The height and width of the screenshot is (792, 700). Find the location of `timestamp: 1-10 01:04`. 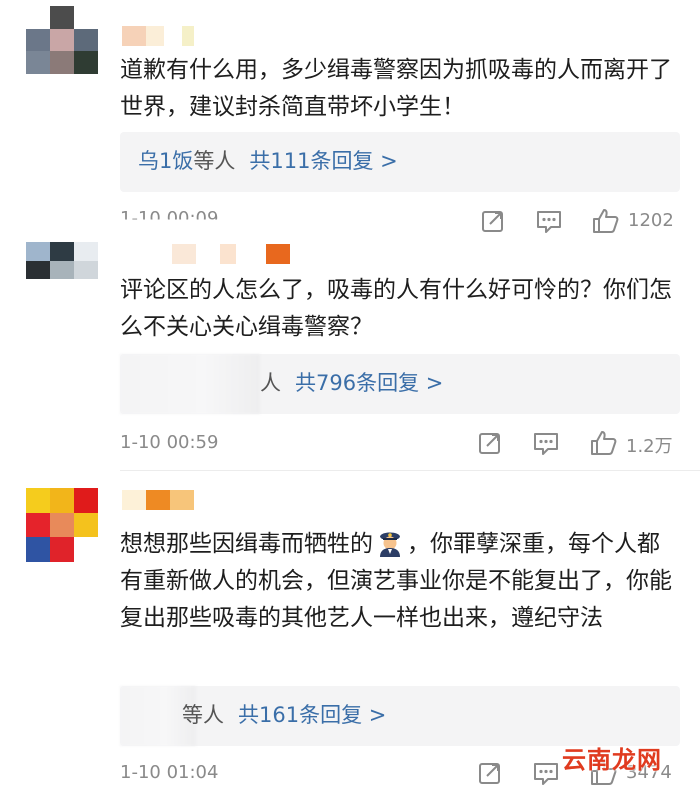

timestamp: 1-10 01:04 is located at coordinates (169, 772).